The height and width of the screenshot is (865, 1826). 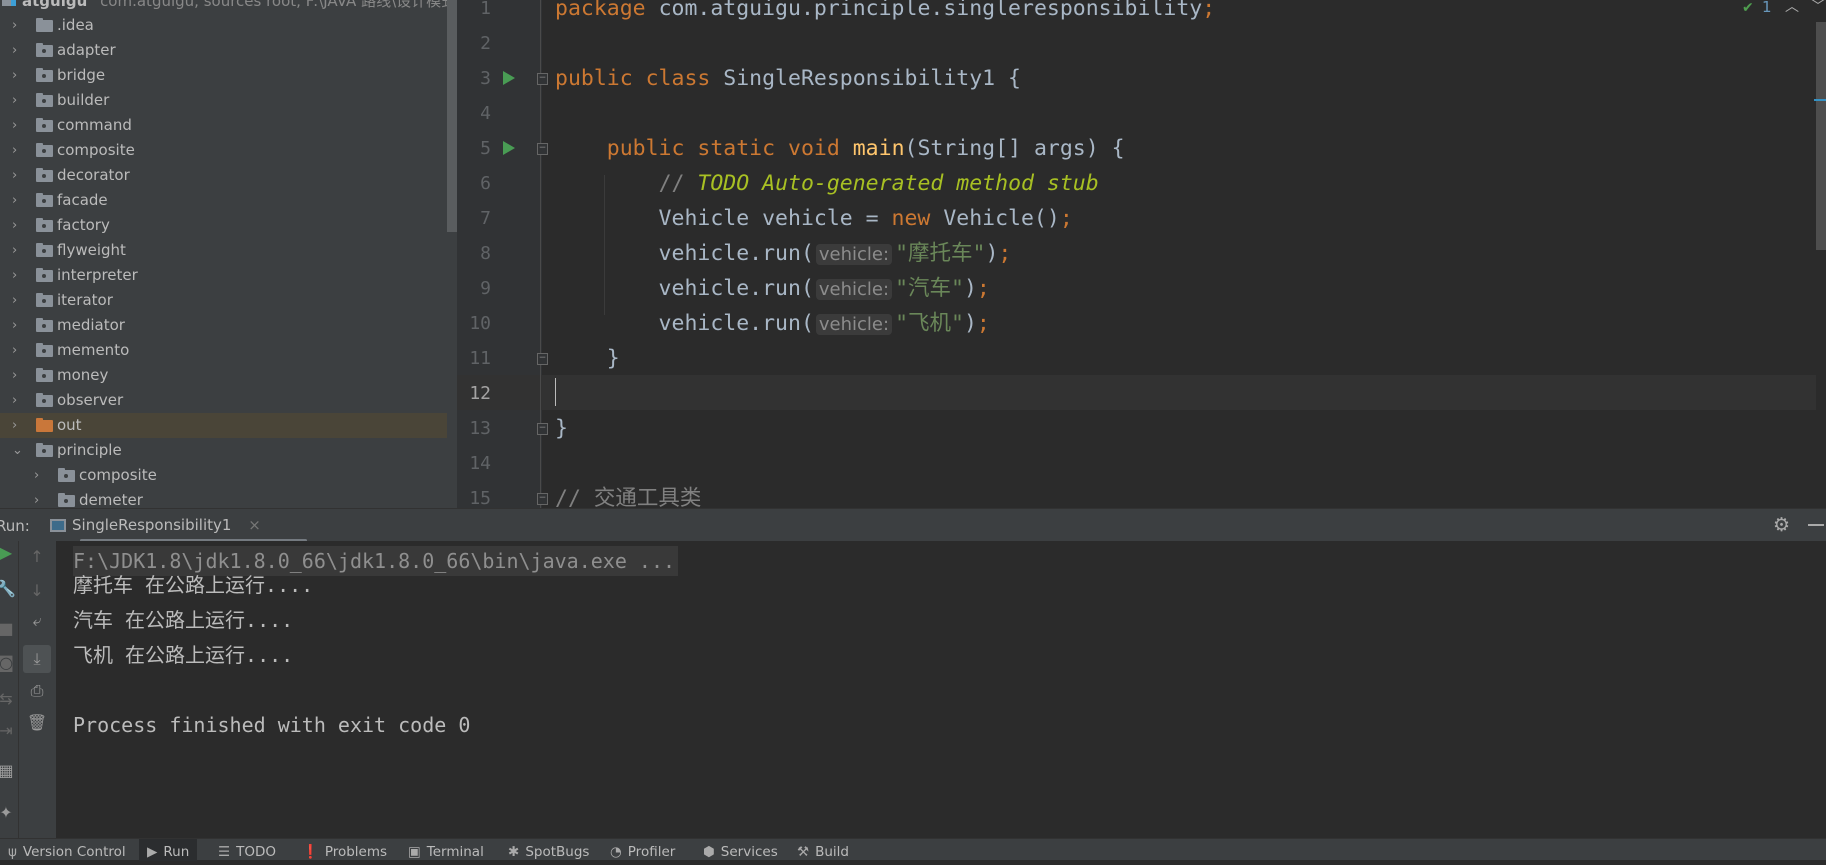 What do you see at coordinates (223, 425) in the screenshot?
I see `tree-item: › out` at bounding box center [223, 425].